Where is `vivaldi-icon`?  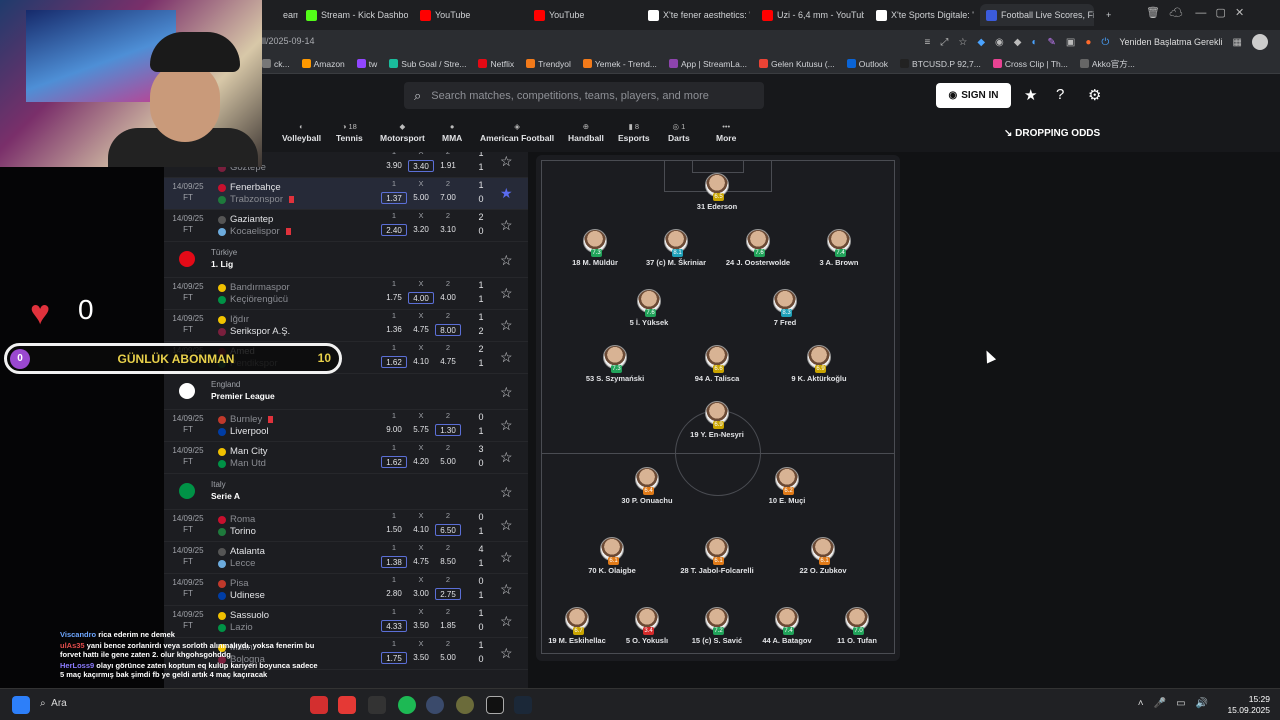
vivaldi-icon is located at coordinates (319, 705).